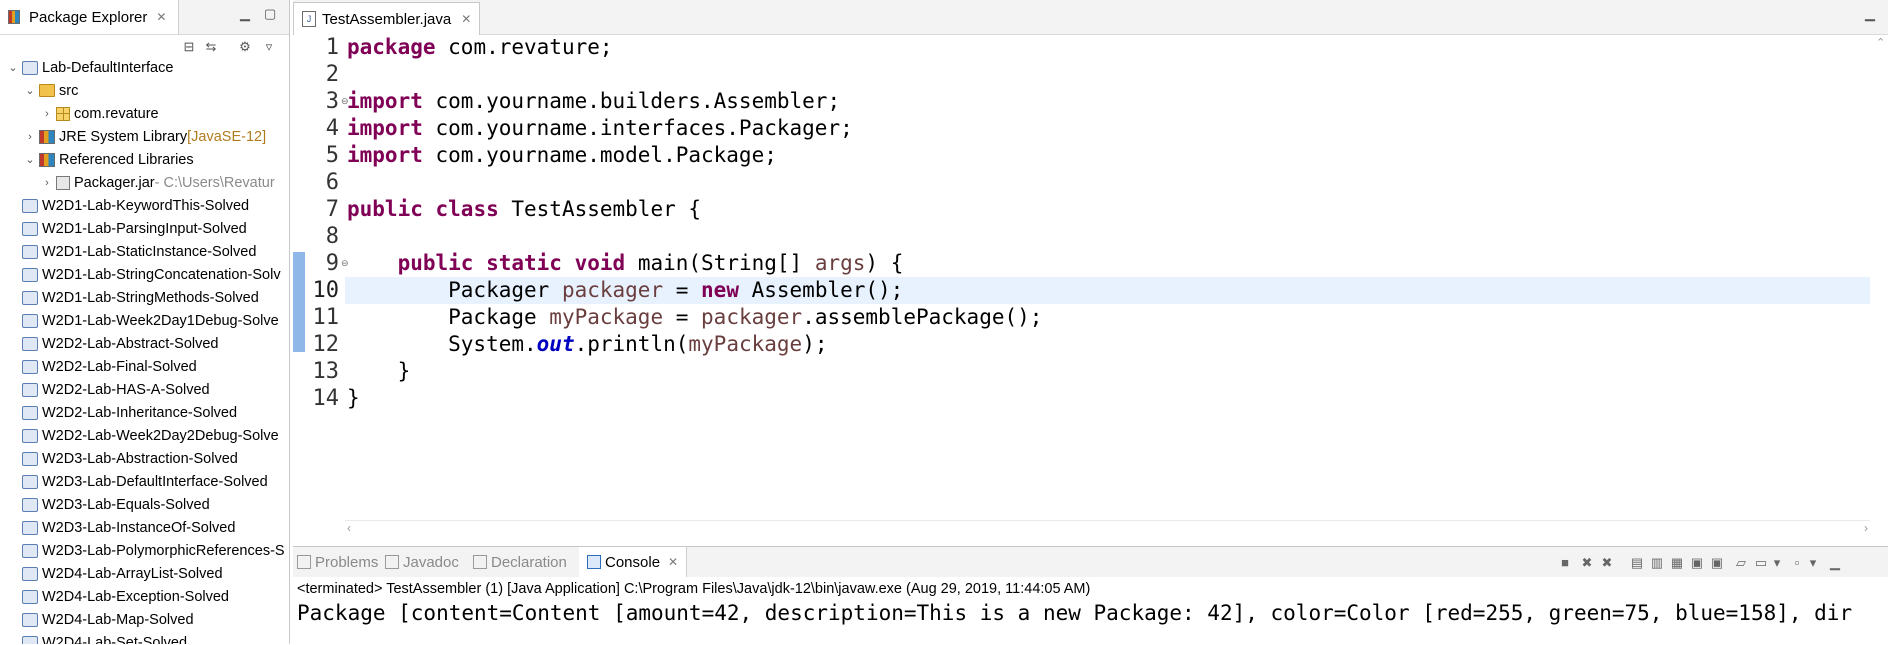  I want to click on tab-console: Console ✕, so click(633, 562).